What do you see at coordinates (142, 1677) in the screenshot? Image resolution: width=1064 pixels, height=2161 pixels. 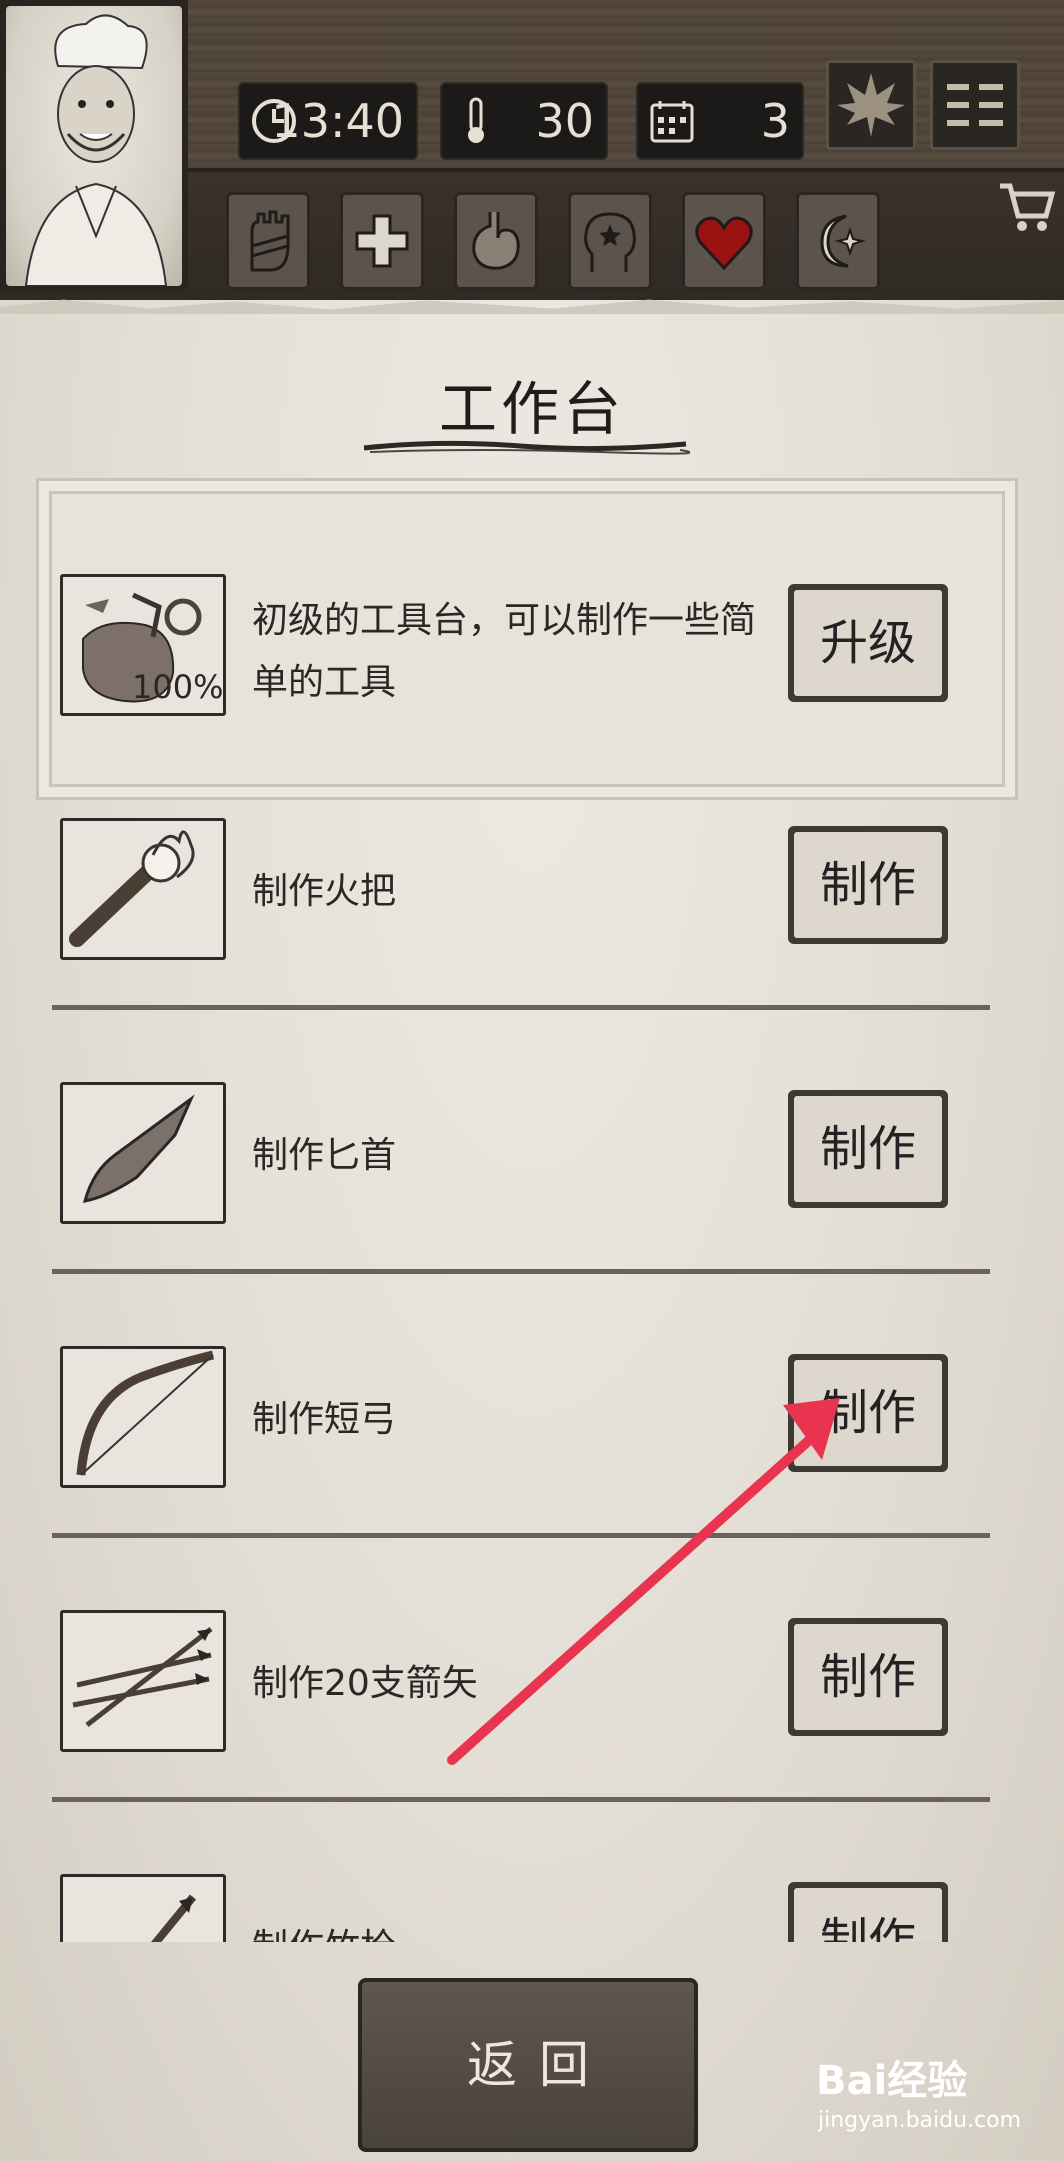 I see `arrows-icon` at bounding box center [142, 1677].